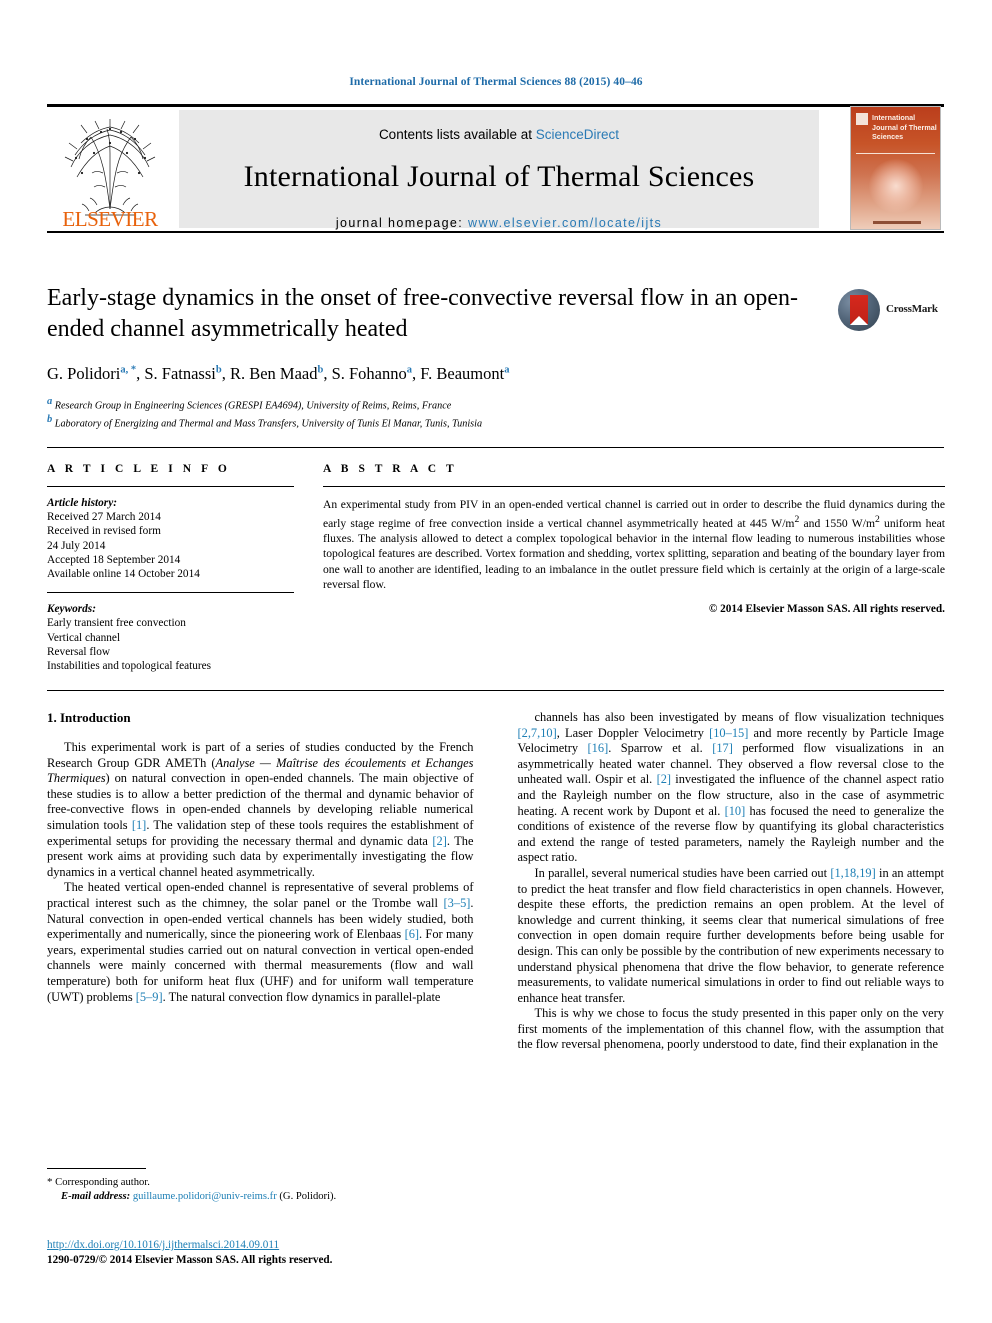  I want to click on abstract-underline, so click(634, 486).